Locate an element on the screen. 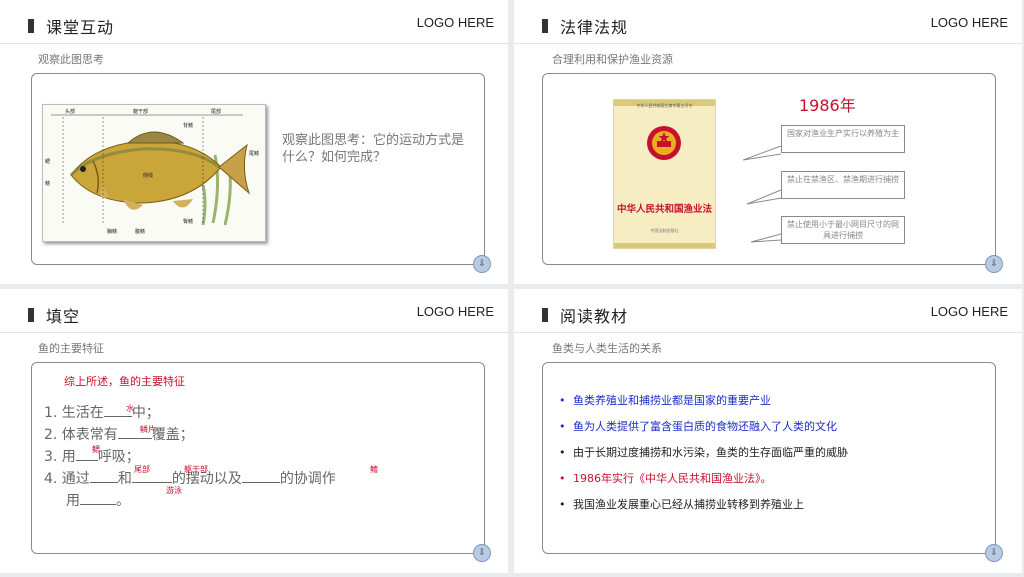 This screenshot has width=1024, height=577. answer-water: 水 is located at coordinates (130, 408).